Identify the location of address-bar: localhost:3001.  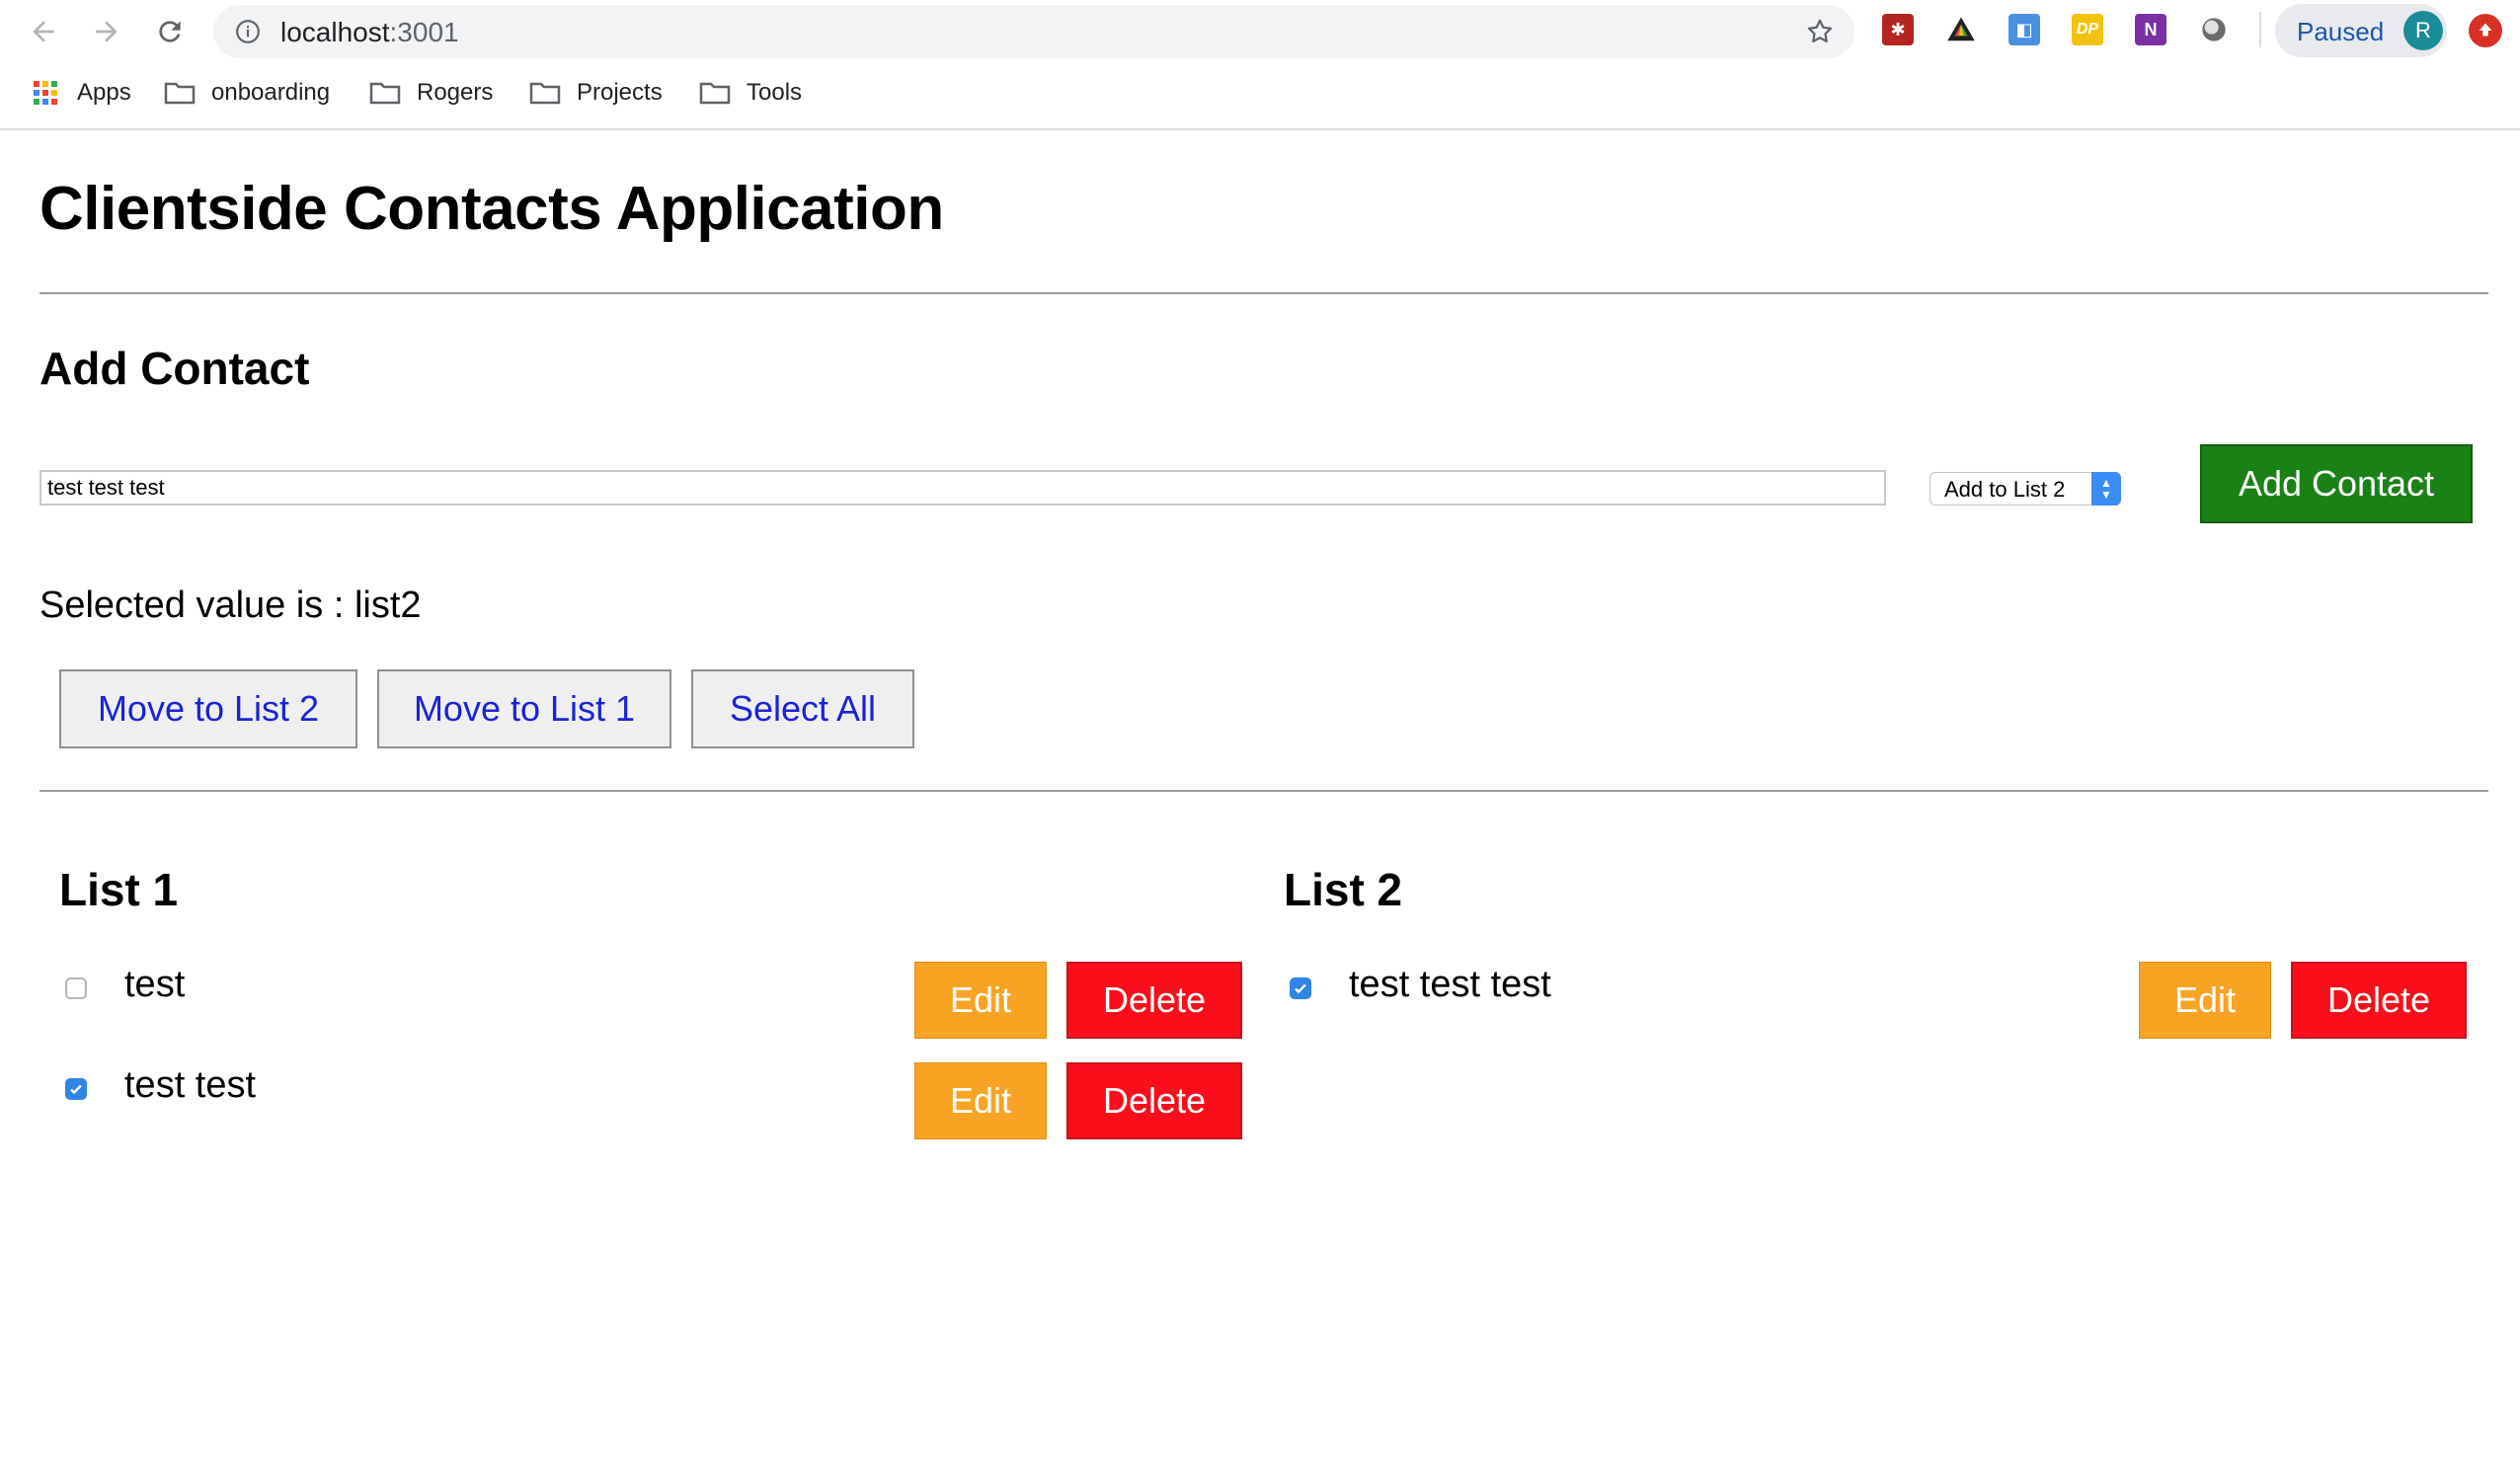
(1033, 32).